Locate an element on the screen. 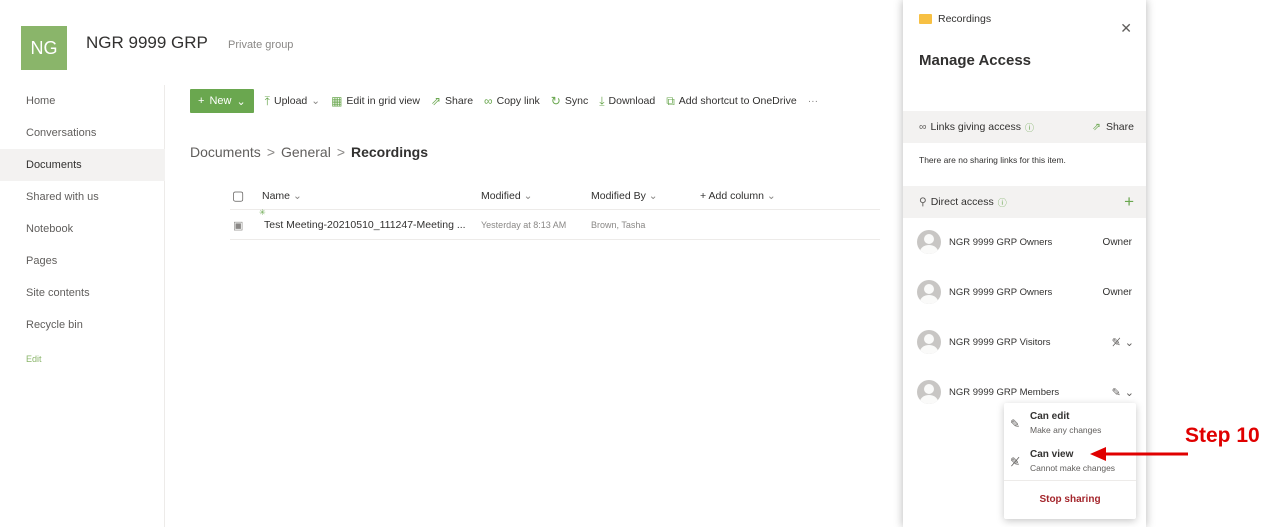 The height and width of the screenshot is (527, 1268). panel-share-button: ⇗ Share is located at coordinates (1113, 127).